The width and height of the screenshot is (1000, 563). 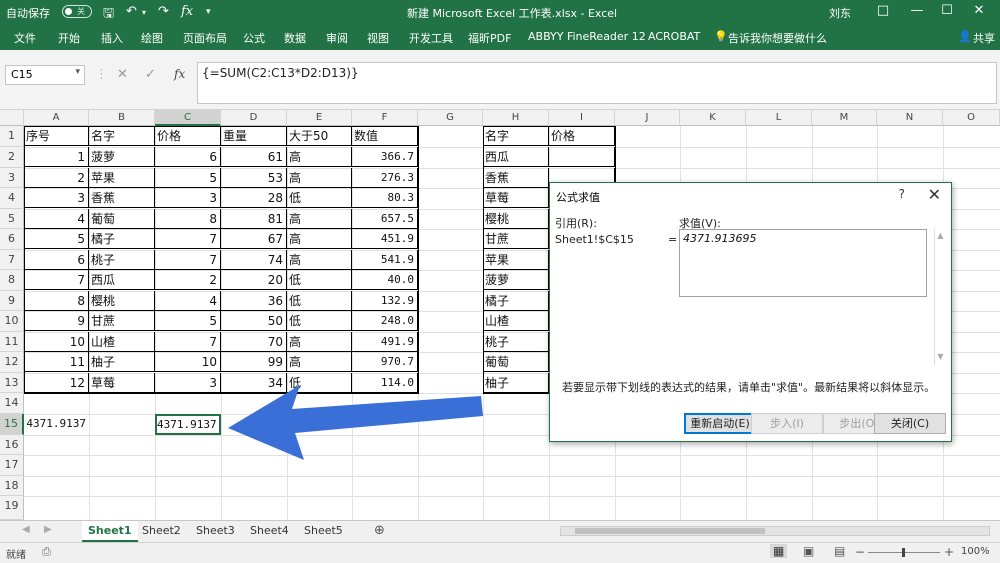 I want to click on next-sheet-icon: ▶, so click(x=48, y=529).